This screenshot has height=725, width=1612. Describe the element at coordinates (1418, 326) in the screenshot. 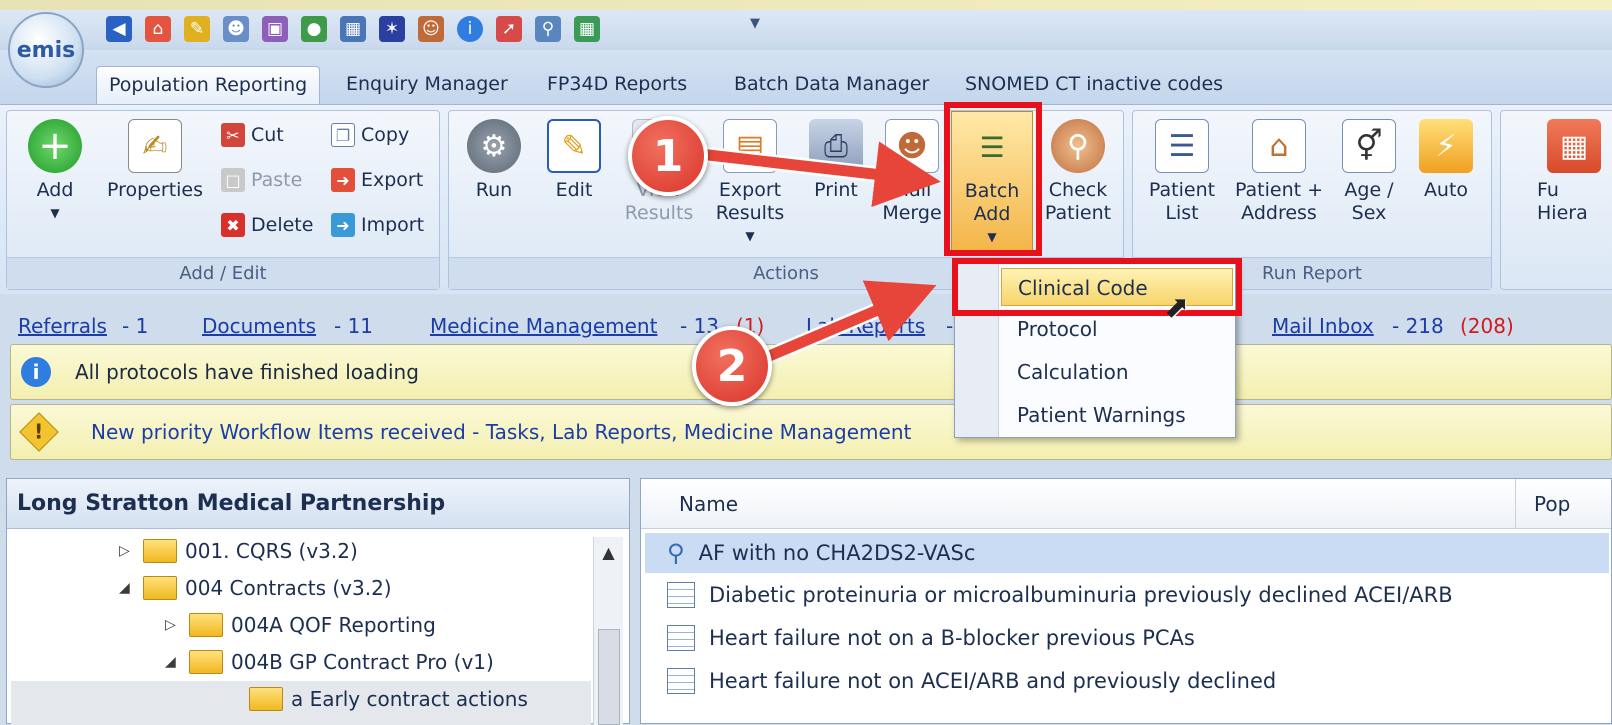

I see `mail-count: - 218` at that location.